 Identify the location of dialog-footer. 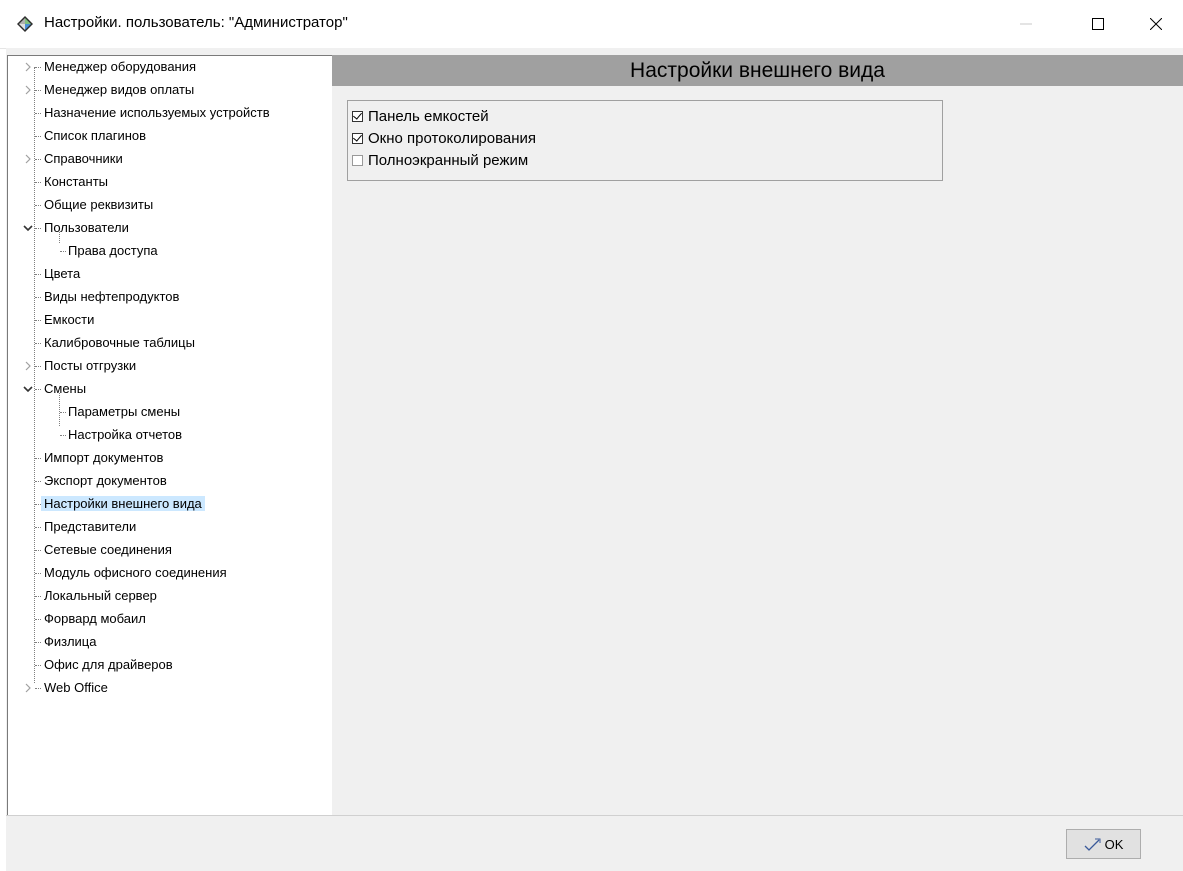
(594, 843).